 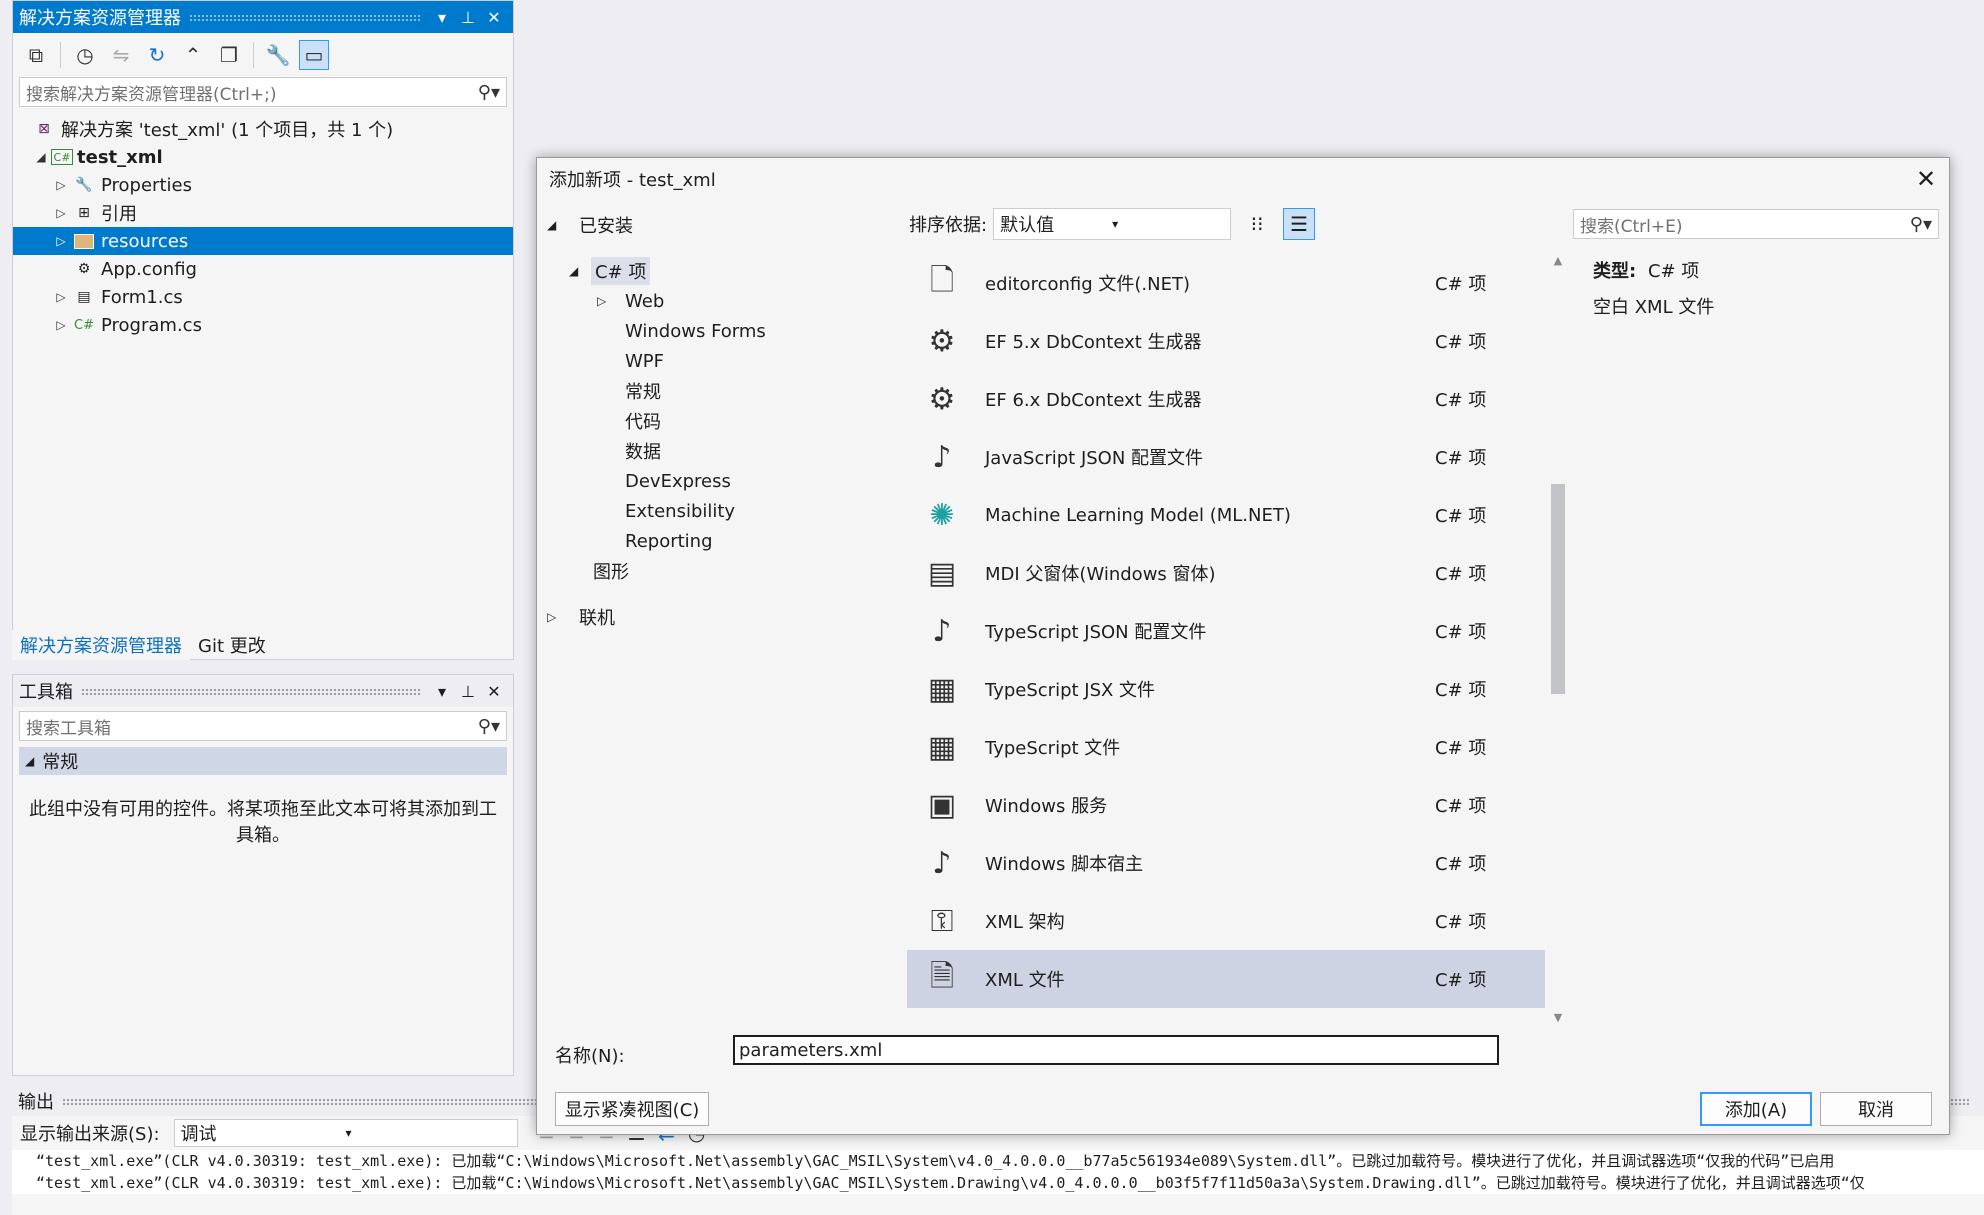 I want to click on toolbox-search-placeholder: 搜索工具箱, so click(x=68, y=728).